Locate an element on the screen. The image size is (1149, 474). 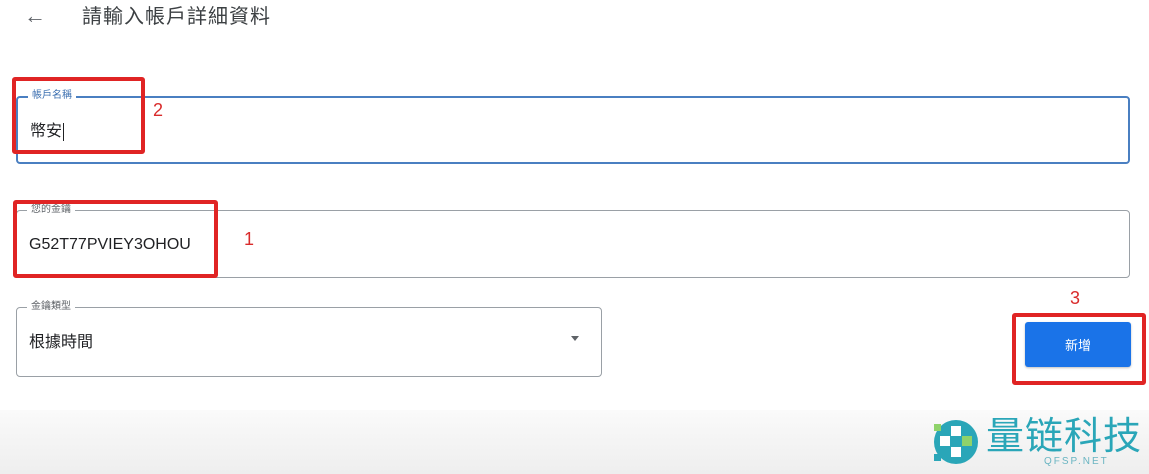
key-type-select: 金鑰類型 根據時間 is located at coordinates (309, 338).